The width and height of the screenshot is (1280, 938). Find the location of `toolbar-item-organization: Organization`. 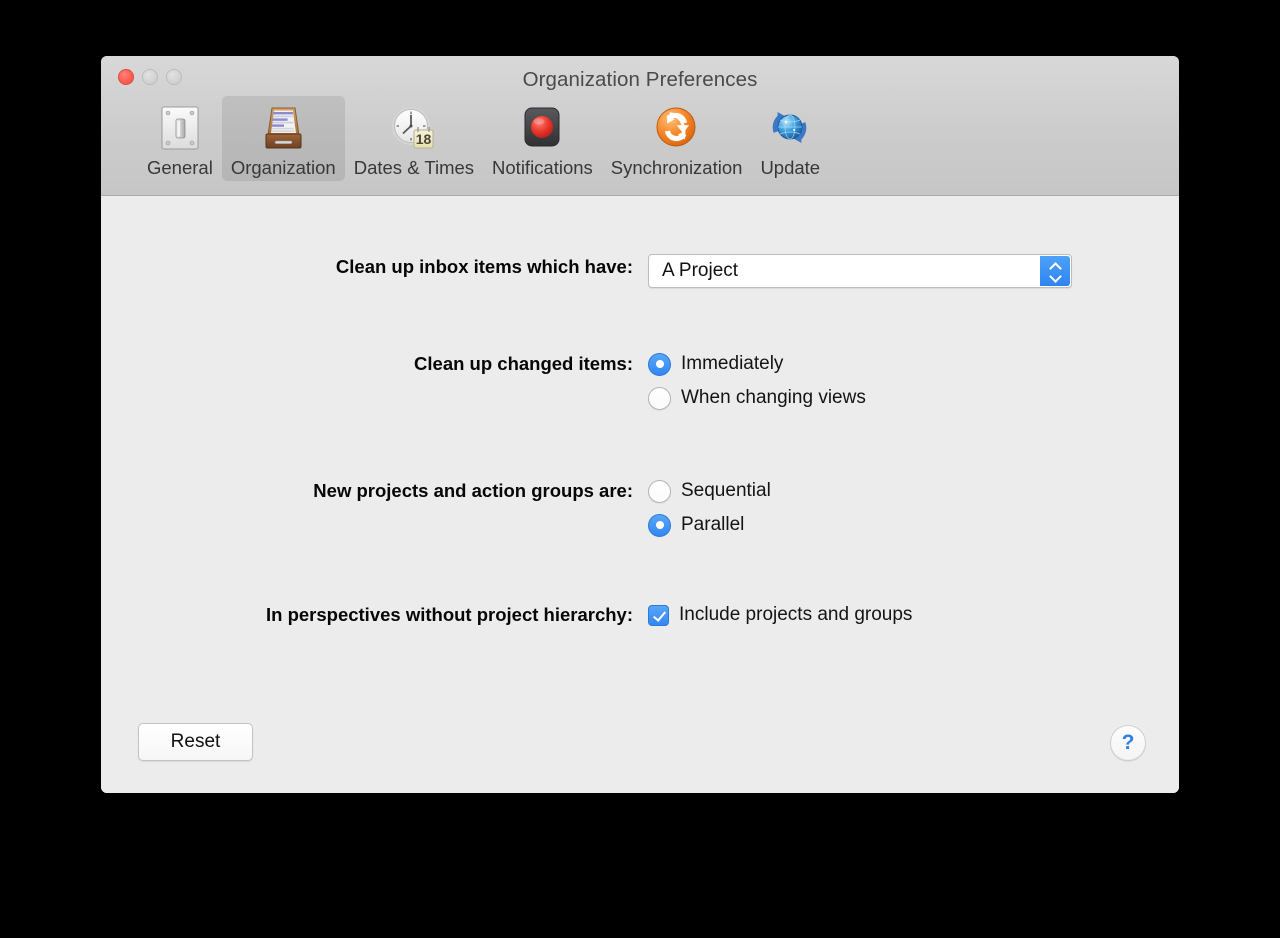

toolbar-item-organization: Organization is located at coordinates (283, 139).